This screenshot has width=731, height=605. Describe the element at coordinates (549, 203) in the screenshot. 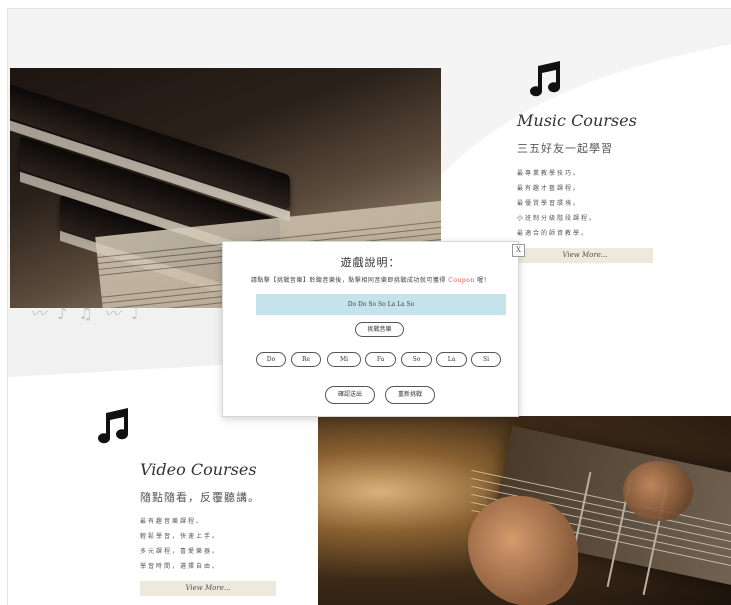

I see `list-item: 最優質學習環境。` at that location.